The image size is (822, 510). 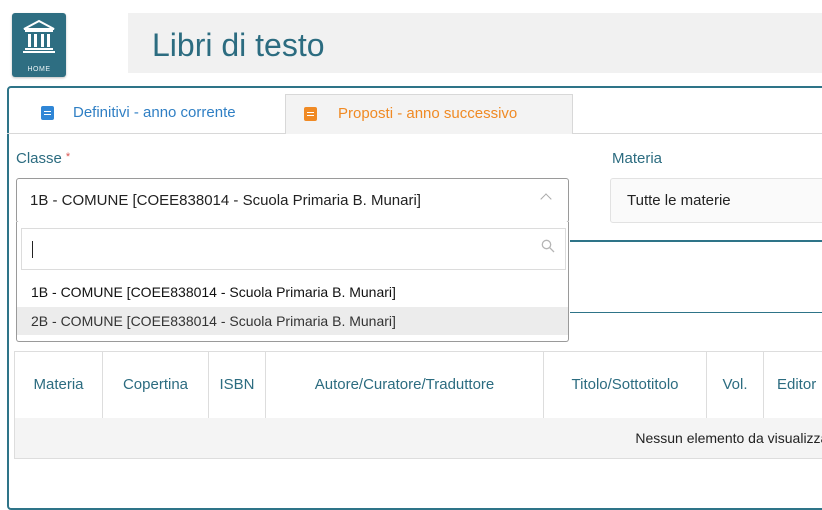 What do you see at coordinates (39, 69) in the screenshot?
I see `home-label: HOME` at bounding box center [39, 69].